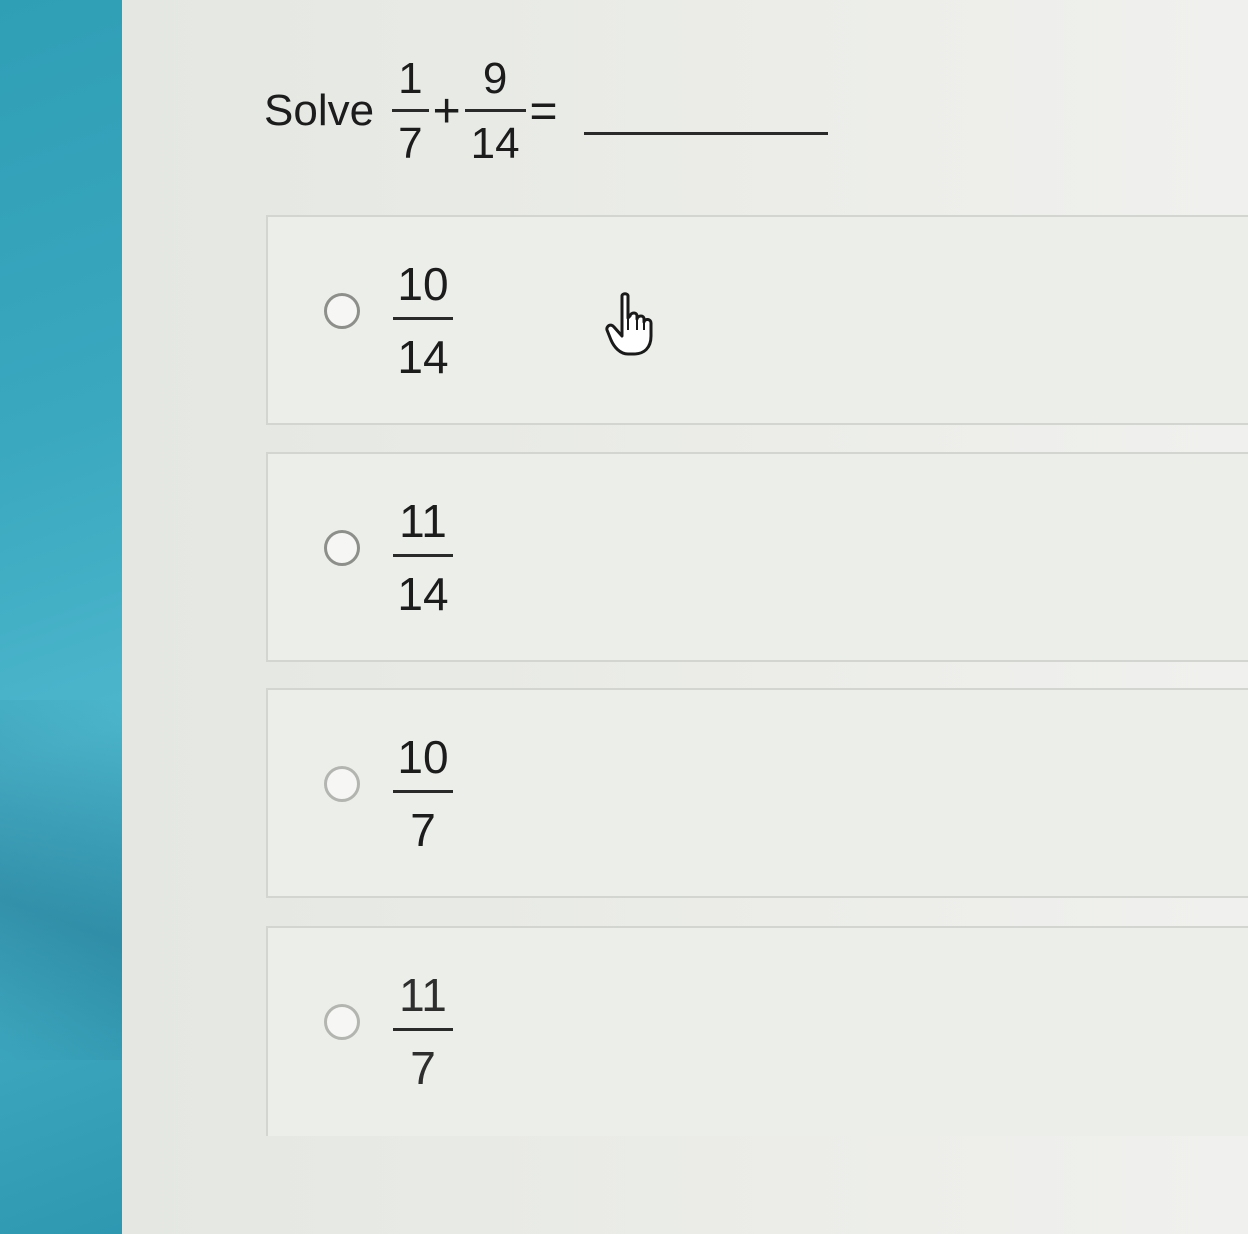  I want to click on fraction-term-2: 9 14, so click(495, 110).